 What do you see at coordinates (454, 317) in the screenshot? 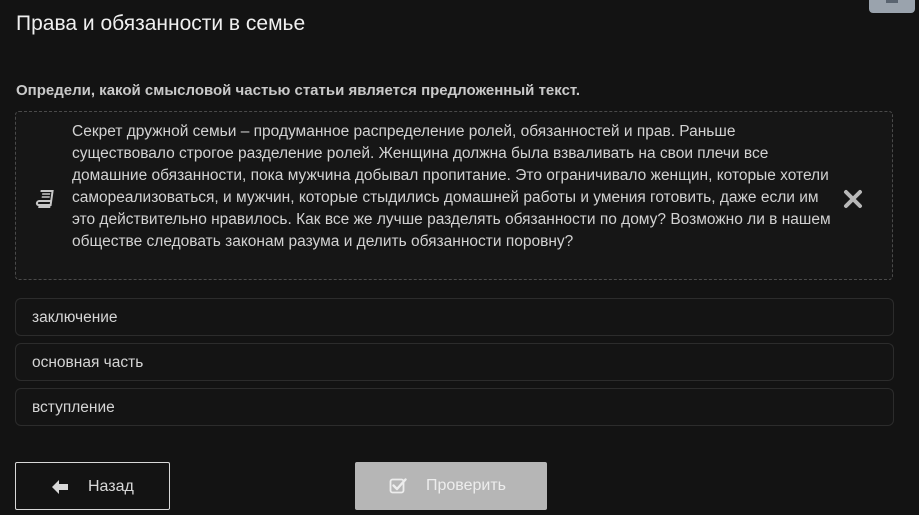
I see `option-zaklyuchenie: заключение` at bounding box center [454, 317].